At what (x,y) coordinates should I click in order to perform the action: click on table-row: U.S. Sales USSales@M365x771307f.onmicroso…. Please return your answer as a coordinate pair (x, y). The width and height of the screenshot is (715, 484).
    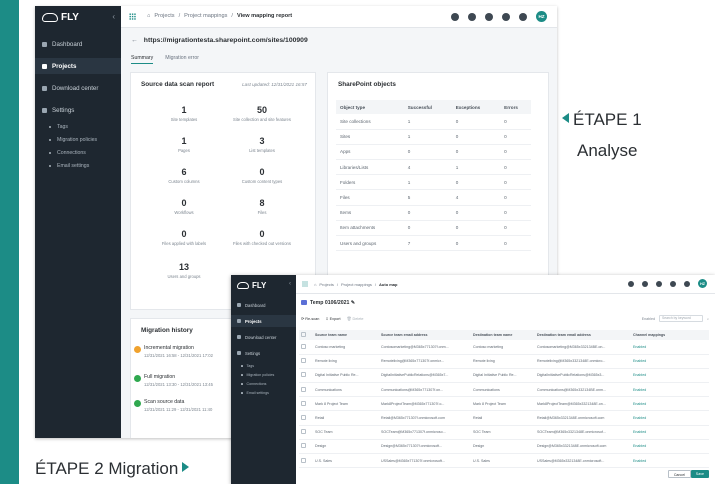
    Looking at the image, I should click on (504, 461).